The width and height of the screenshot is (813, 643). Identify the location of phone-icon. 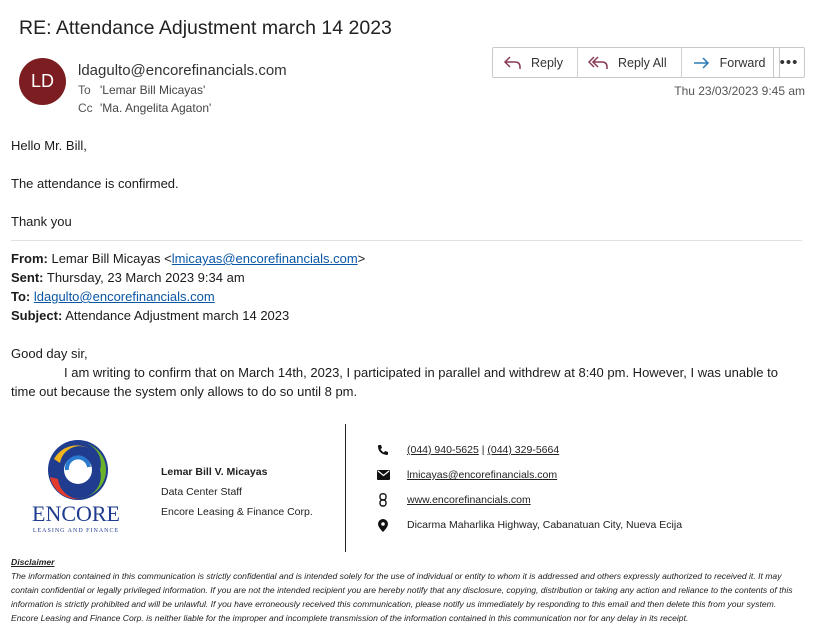
(383, 450).